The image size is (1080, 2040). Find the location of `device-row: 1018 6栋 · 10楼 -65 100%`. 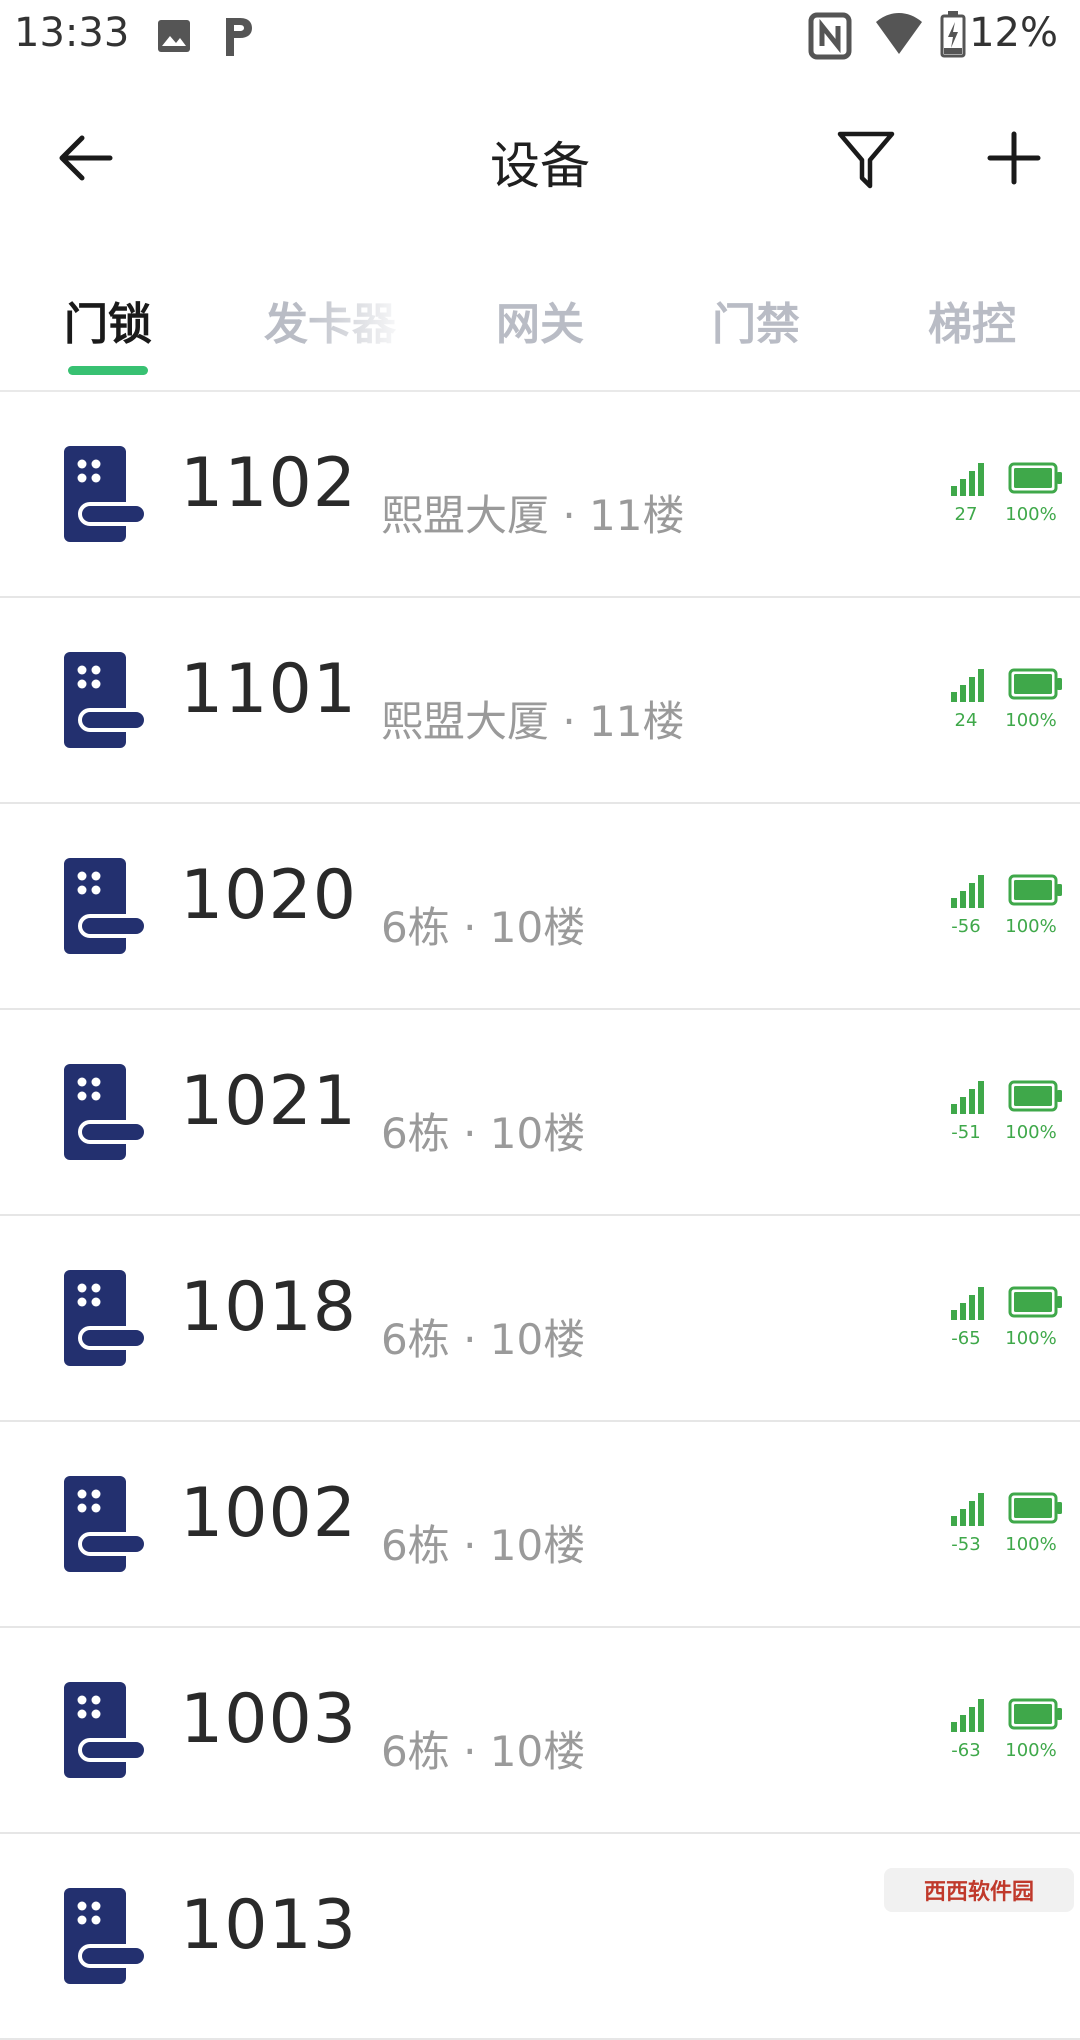

device-row: 1018 6栋 · 10楼 -65 100% is located at coordinates (540, 1319).